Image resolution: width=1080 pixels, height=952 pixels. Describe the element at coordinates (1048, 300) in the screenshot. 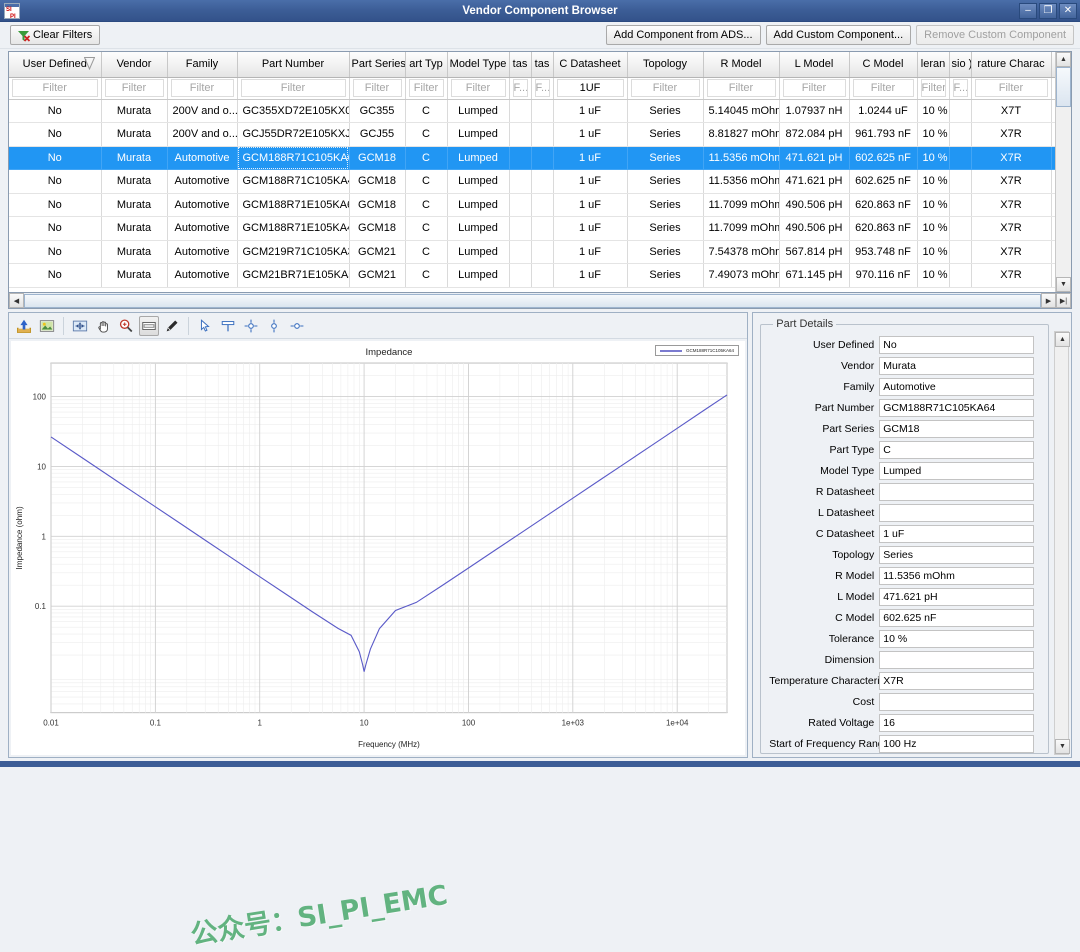

I see `scroll-right-arrow: ▶` at that location.